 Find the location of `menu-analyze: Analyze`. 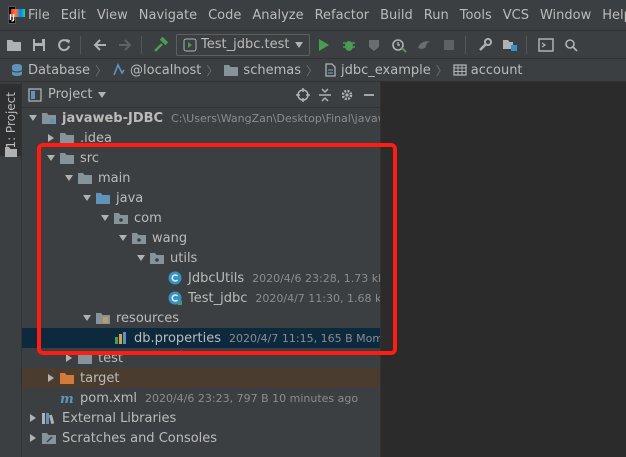

menu-analyze: Analyze is located at coordinates (277, 15).